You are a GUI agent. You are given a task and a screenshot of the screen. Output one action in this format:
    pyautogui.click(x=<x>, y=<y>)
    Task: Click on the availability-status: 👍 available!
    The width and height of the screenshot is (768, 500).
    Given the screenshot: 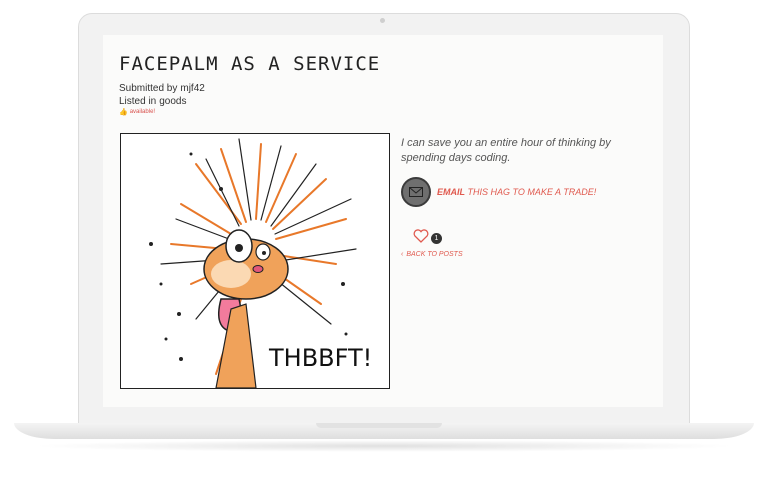 What is the action you would take?
    pyautogui.click(x=137, y=112)
    